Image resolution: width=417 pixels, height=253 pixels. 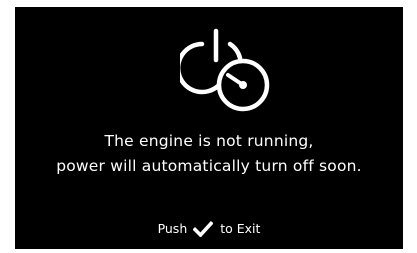 What do you see at coordinates (225, 70) in the screenshot?
I see `power-timer-icon` at bounding box center [225, 70].